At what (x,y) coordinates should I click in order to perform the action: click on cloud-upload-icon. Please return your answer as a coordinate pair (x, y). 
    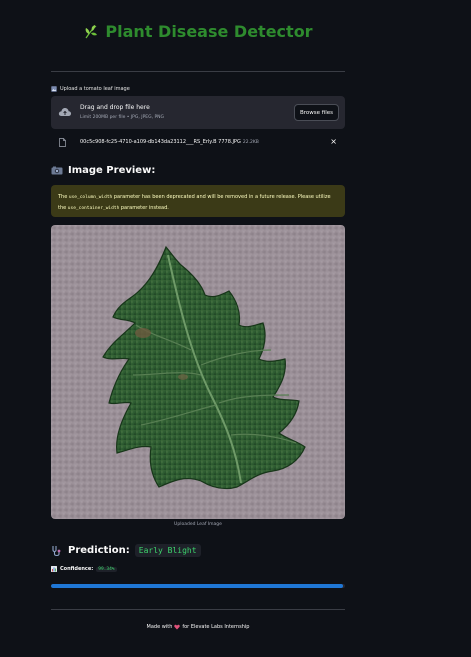
    Looking at the image, I should click on (65, 111).